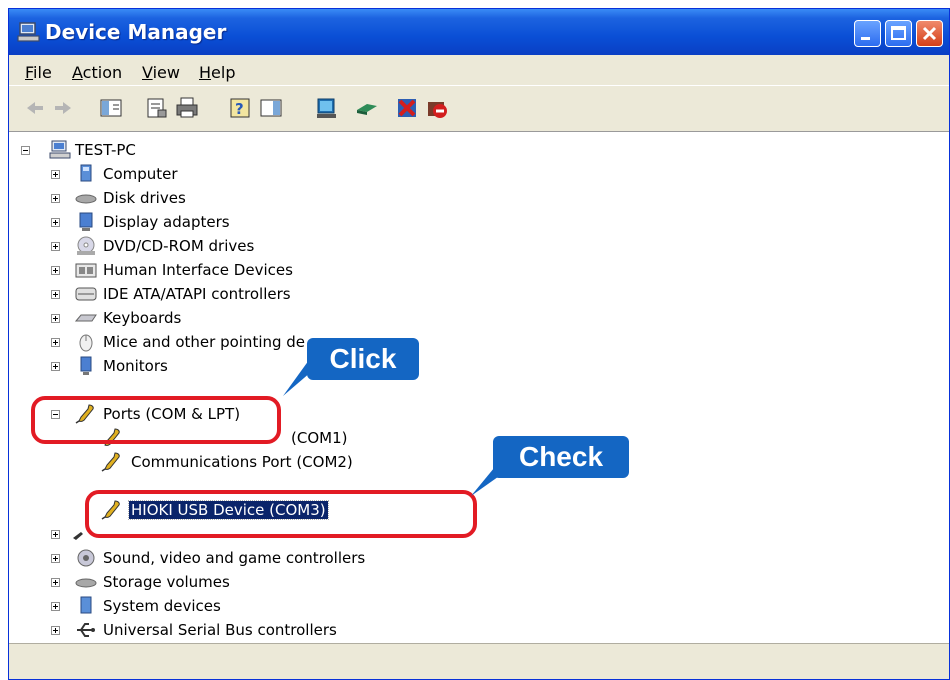 Image resolution: width=950 pixels, height=680 pixels. I want to click on menu-bar: File Action View Help, so click(479, 70).